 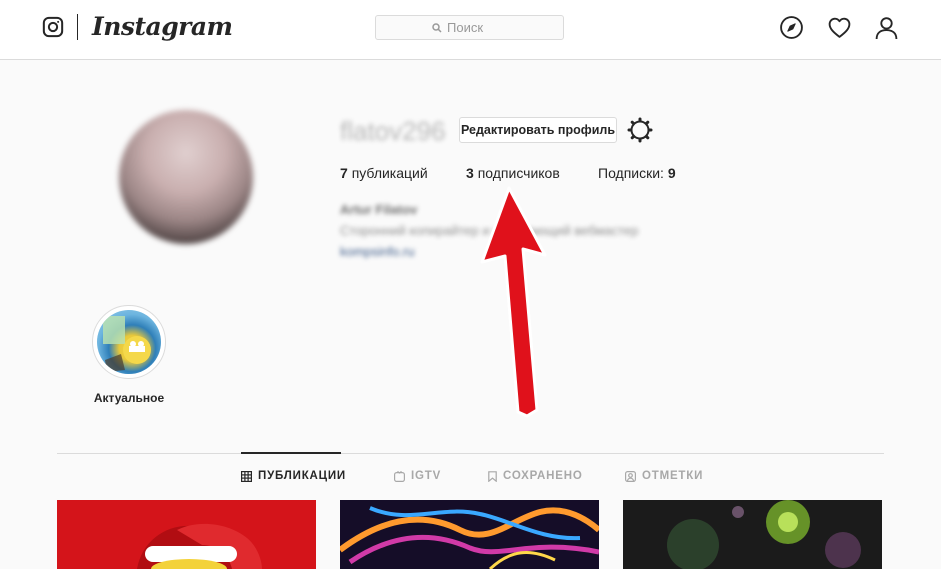 What do you see at coordinates (543, 476) in the screenshot?
I see `tab-saved-label: СОХРАНЕНО` at bounding box center [543, 476].